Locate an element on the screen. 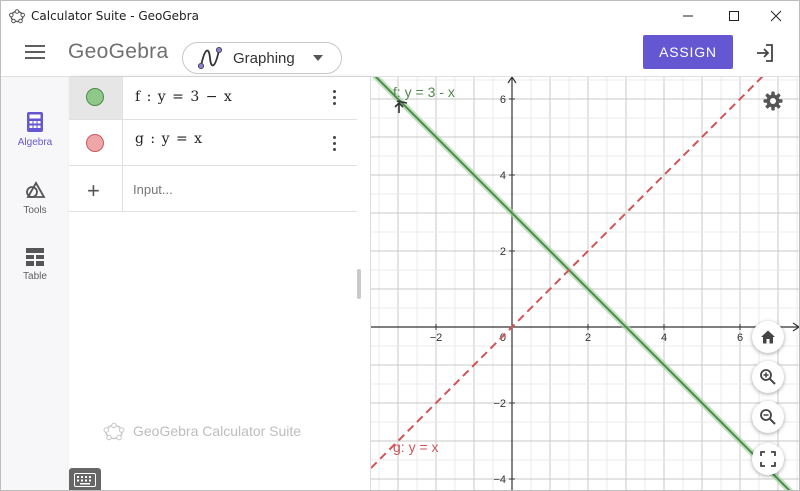 This screenshot has width=800, height=491. algebra-row-f: f : y = 3 − x is located at coordinates (213, 98).